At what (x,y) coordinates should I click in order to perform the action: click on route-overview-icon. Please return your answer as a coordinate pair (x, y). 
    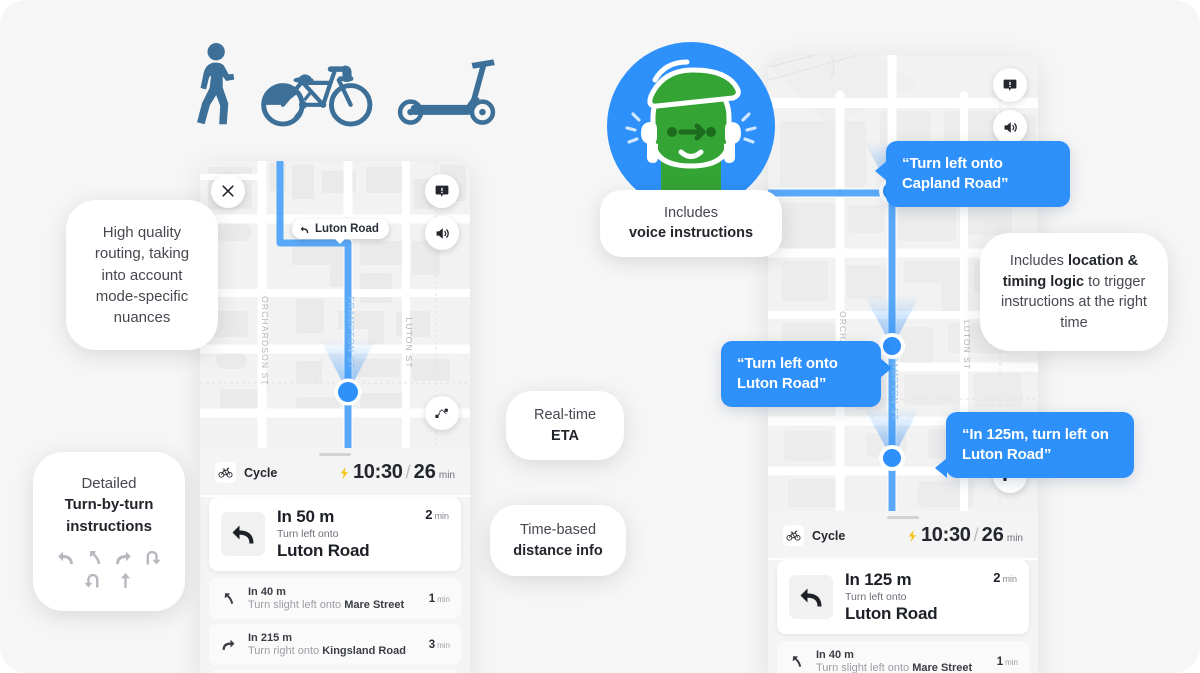
    Looking at the image, I should click on (442, 413).